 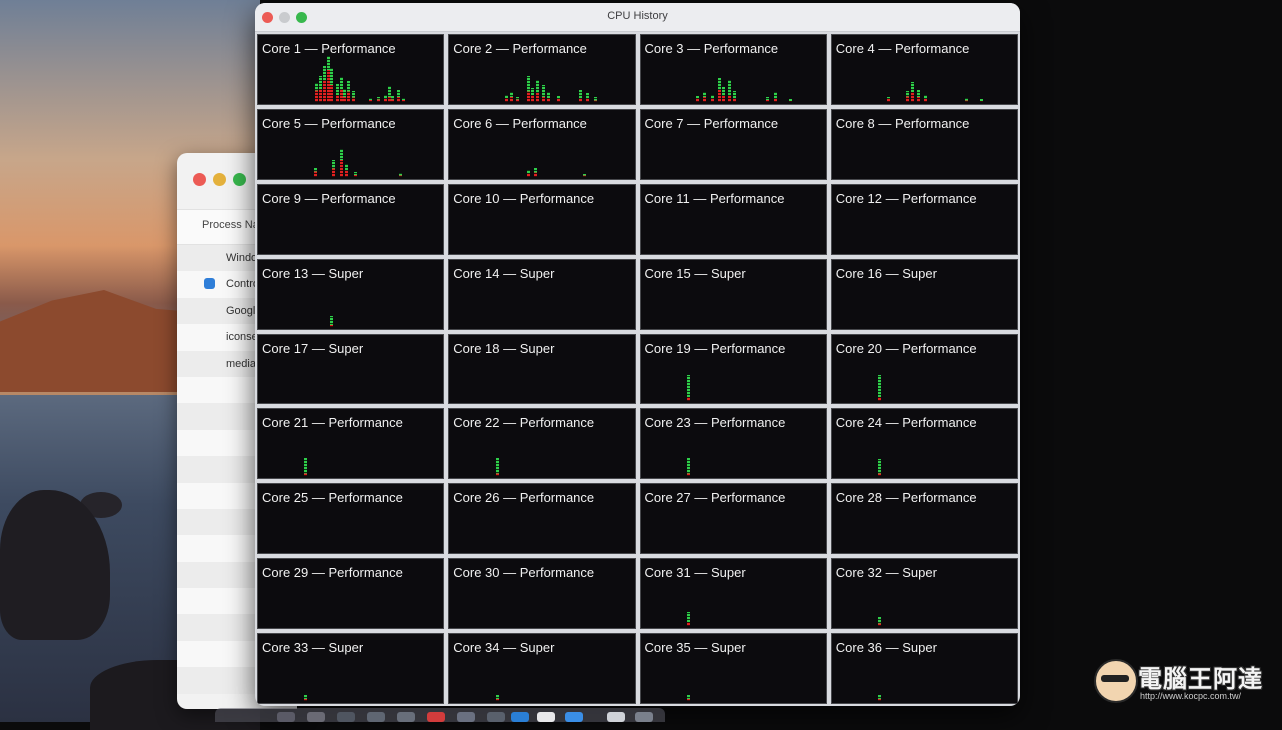 I want to click on core-label: Core 11 — Performance, so click(x=714, y=198).